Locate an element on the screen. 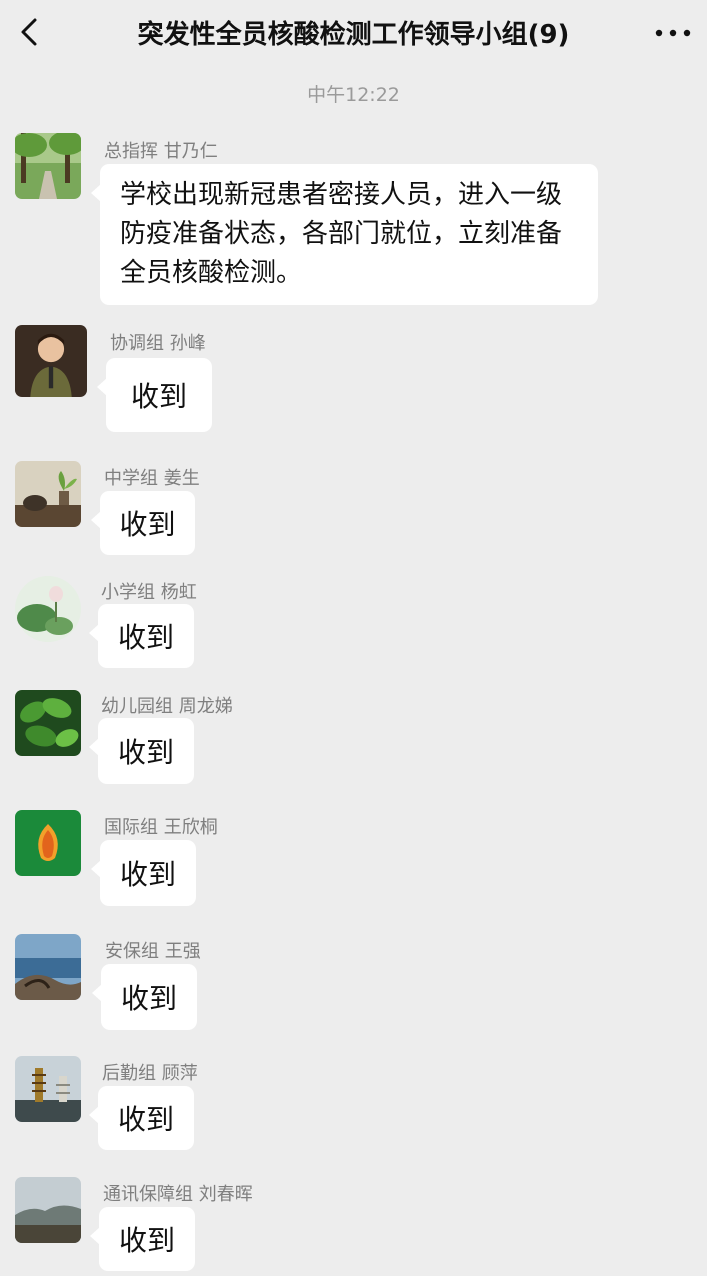 Image resolution: width=707 pixels, height=1276 pixels. message-item: 安保组 王强 收到 is located at coordinates (353, 984).